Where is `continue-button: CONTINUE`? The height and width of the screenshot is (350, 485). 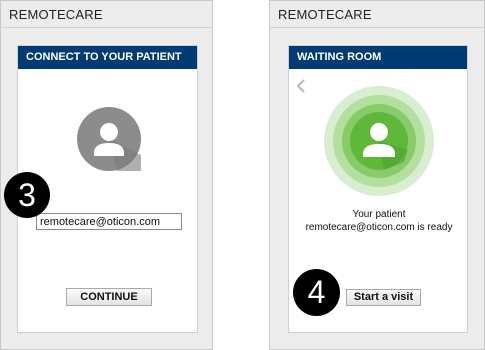 continue-button: CONTINUE is located at coordinates (109, 297).